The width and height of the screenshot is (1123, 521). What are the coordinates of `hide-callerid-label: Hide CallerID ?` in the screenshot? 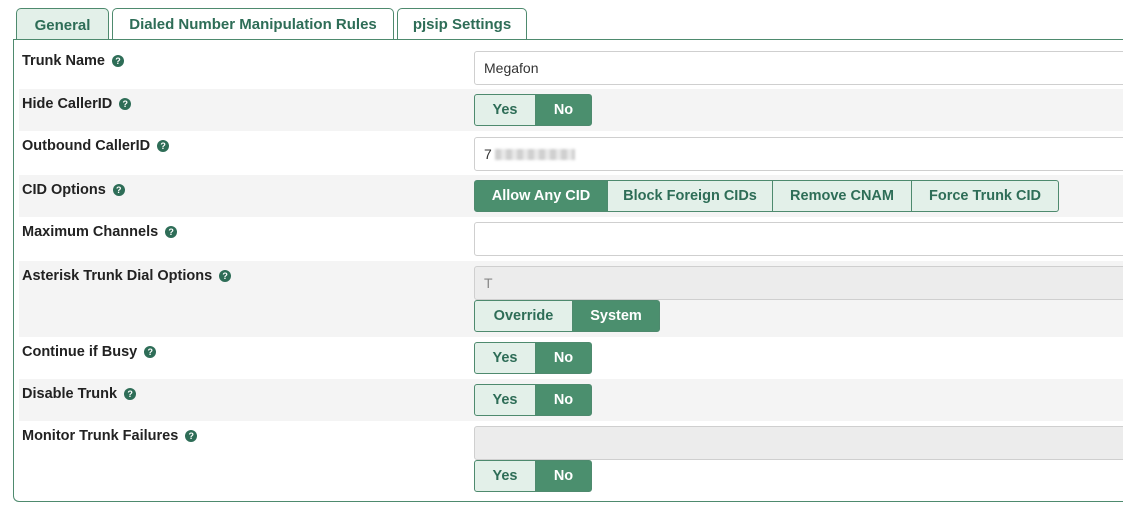 It's located at (77, 104).